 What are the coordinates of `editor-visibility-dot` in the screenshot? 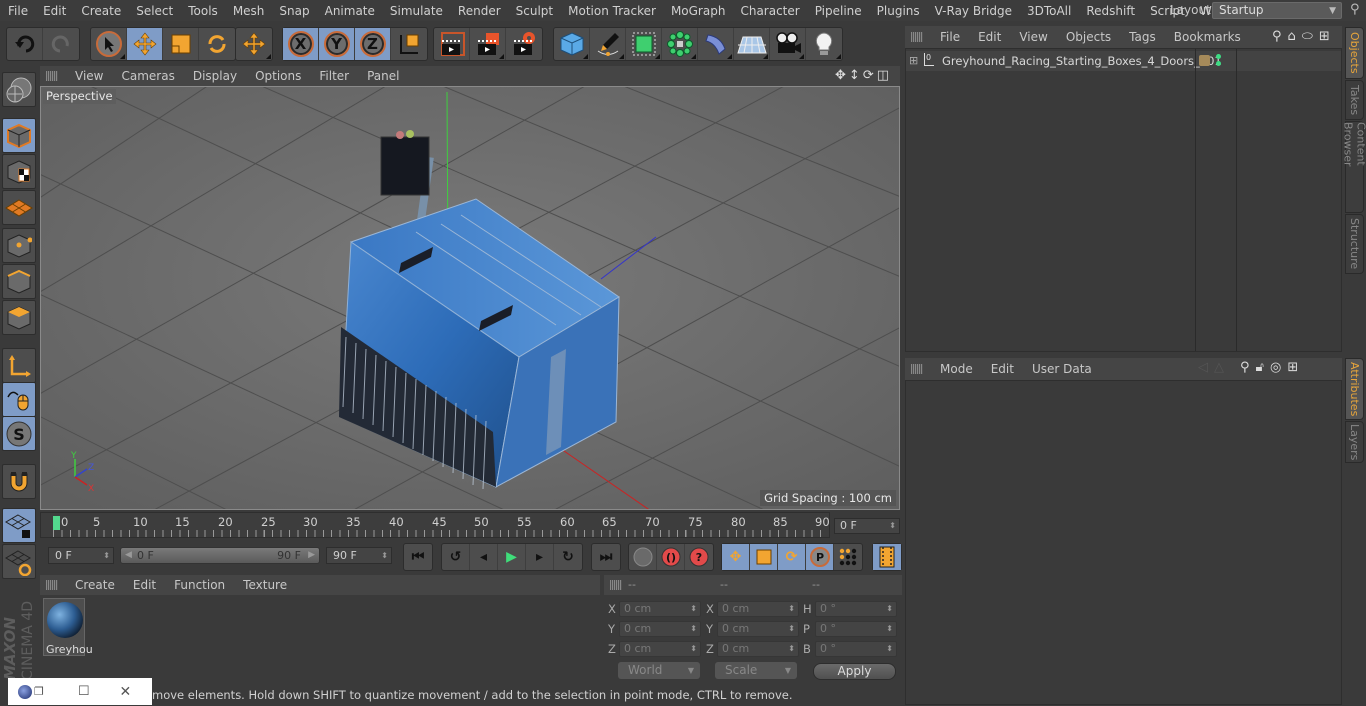 It's located at (1218, 56).